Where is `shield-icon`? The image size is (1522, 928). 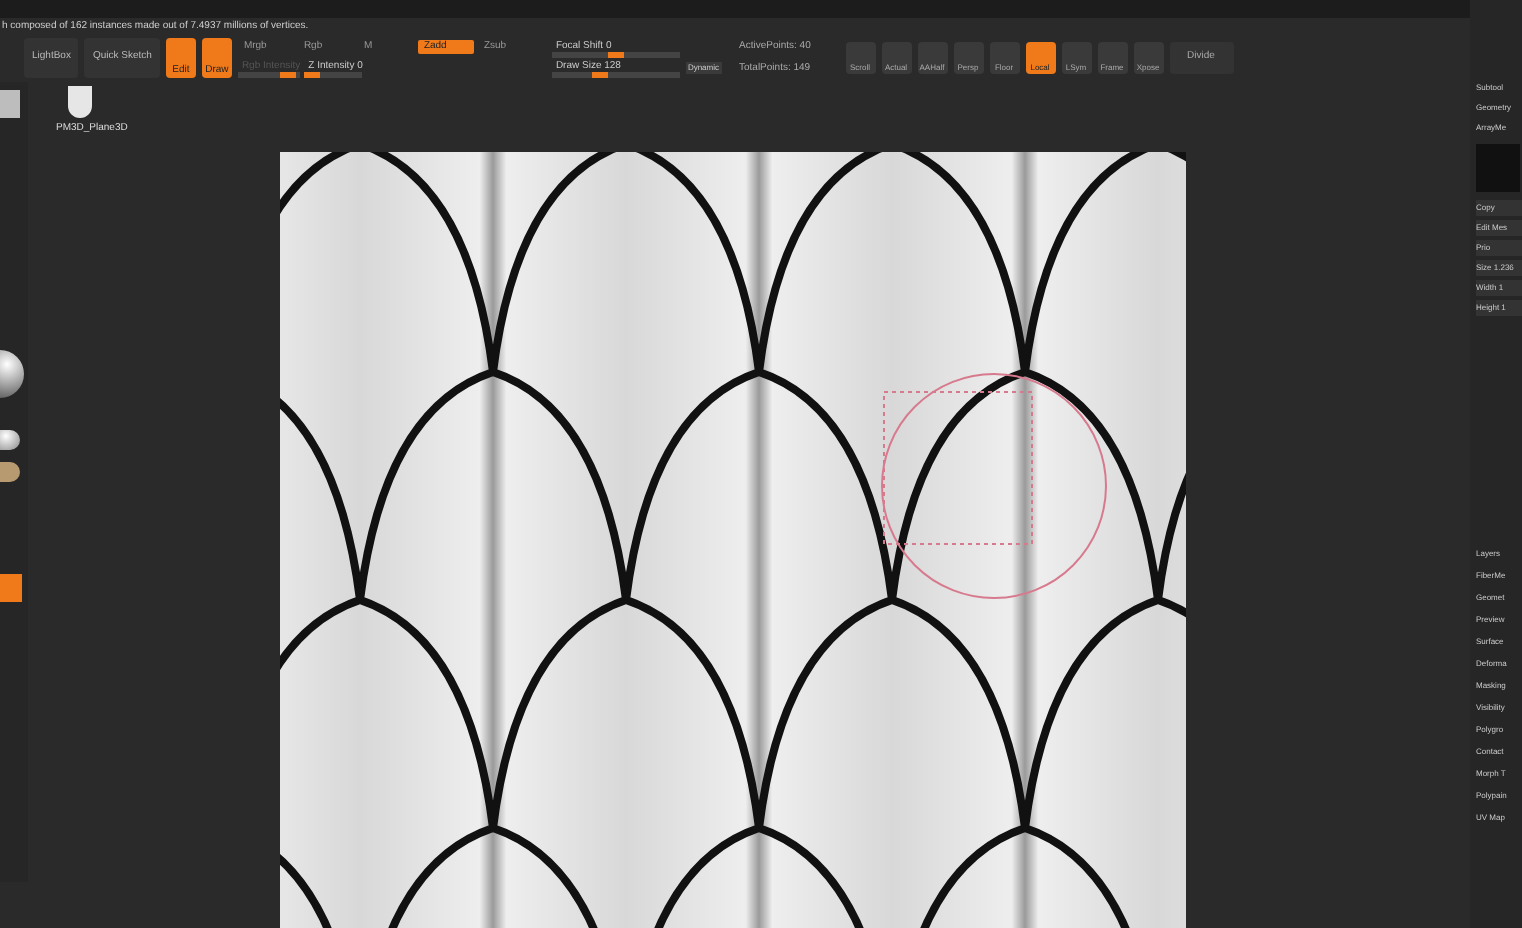 shield-icon is located at coordinates (80, 102).